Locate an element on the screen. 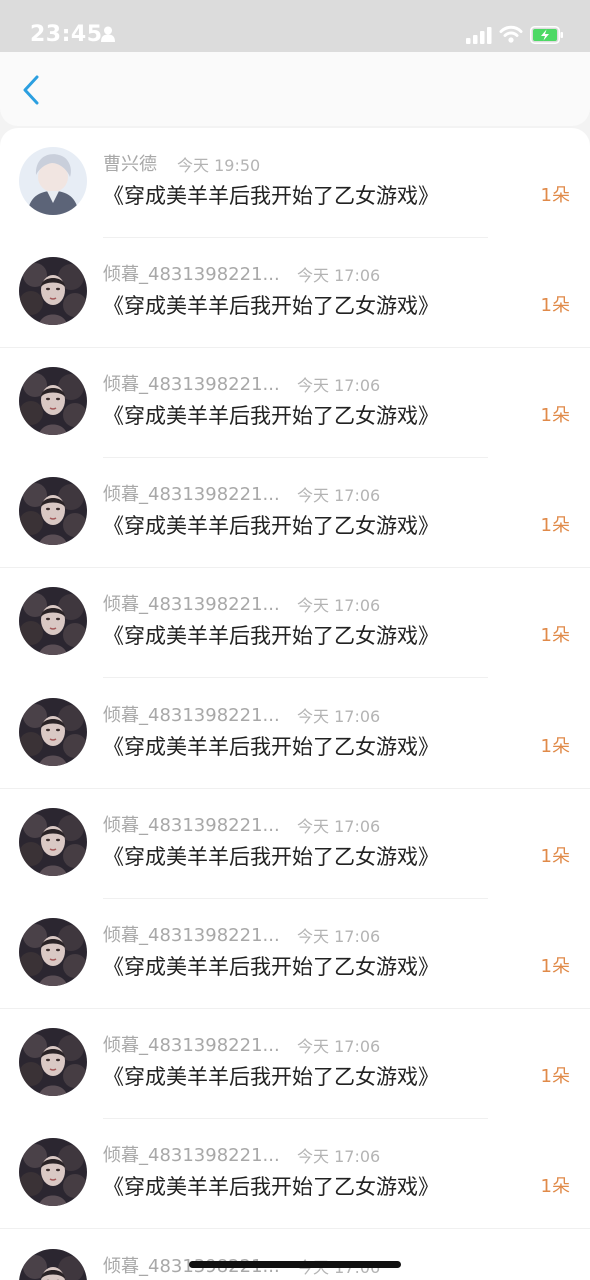  home-indicator is located at coordinates (295, 1264).